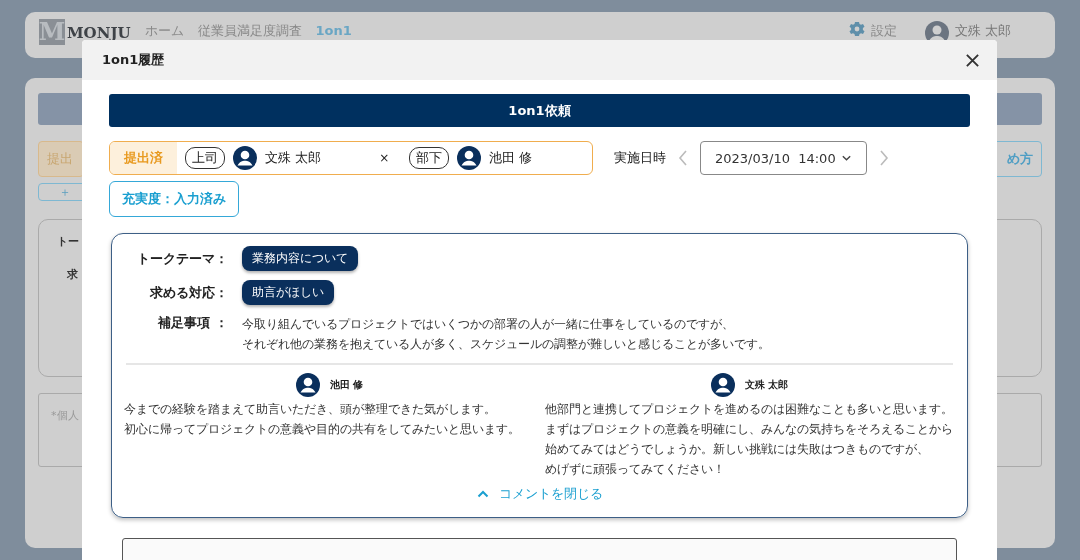 Image resolution: width=1080 pixels, height=560 pixels. I want to click on status-badge: 提出済, so click(143, 158).